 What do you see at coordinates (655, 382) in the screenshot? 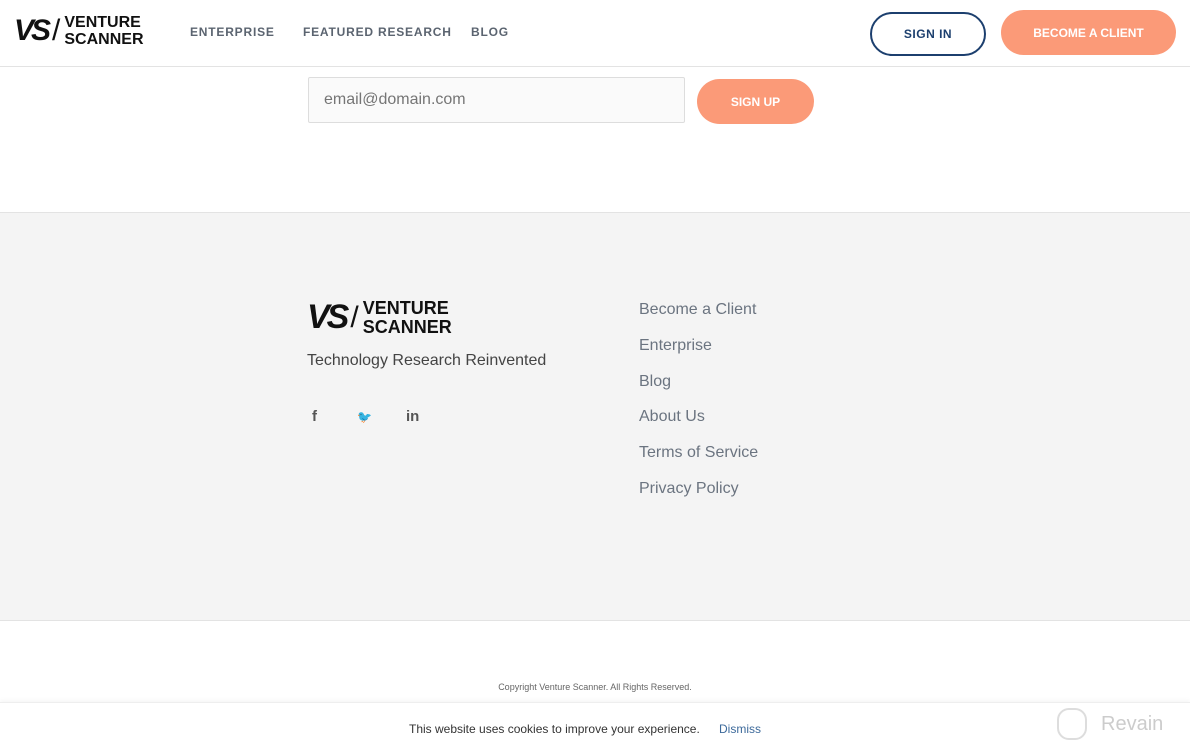
I see `footer-link-blog: Blog` at bounding box center [655, 382].